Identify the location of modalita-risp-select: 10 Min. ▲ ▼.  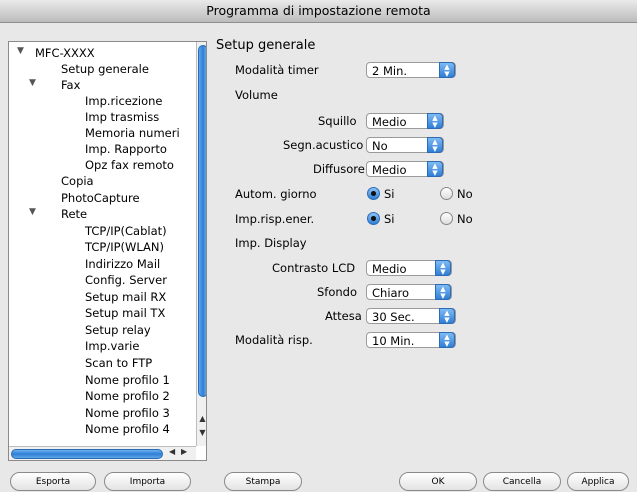
(411, 340).